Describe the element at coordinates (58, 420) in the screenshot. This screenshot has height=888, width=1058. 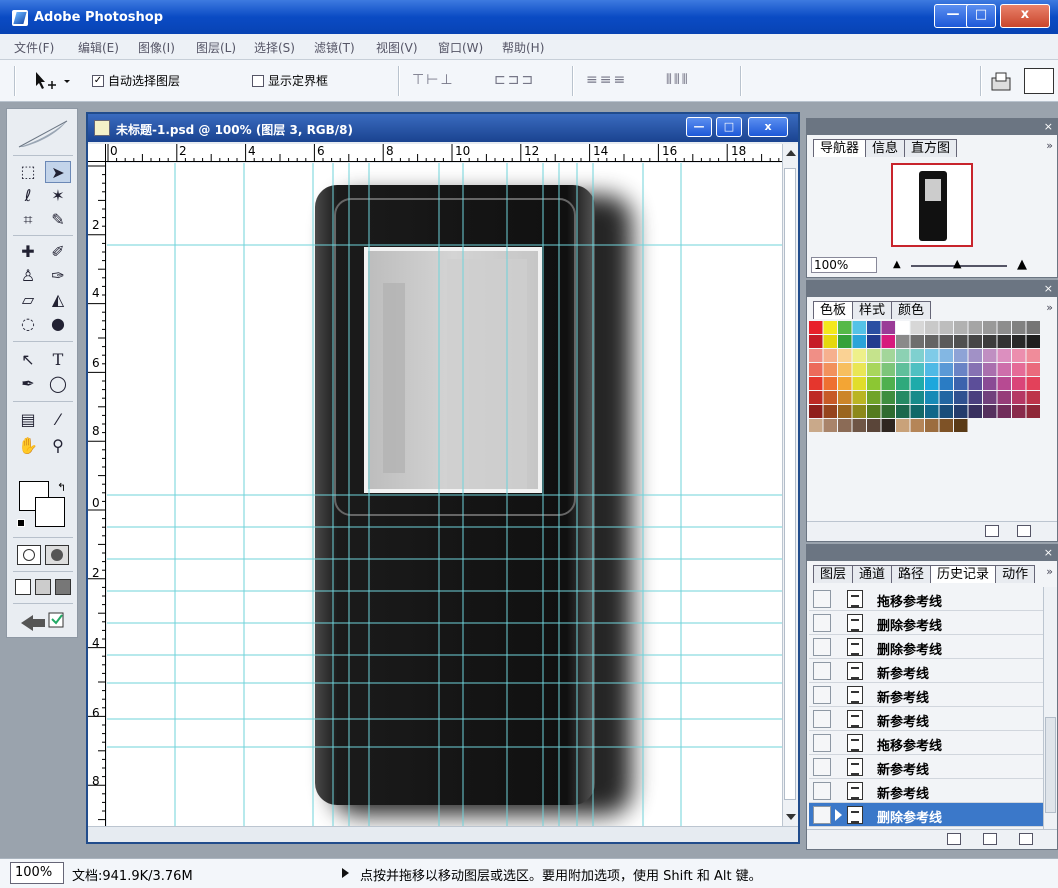
I see `eyedropper-icon: ⁄` at that location.